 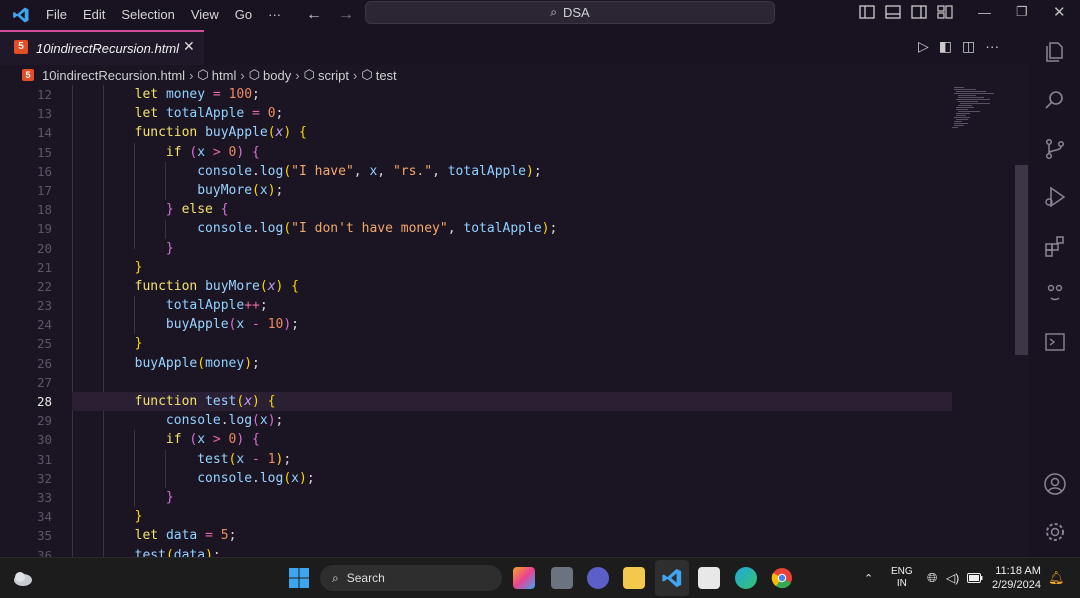 I want to click on forward-arrow-icon: →, so click(x=346, y=15).